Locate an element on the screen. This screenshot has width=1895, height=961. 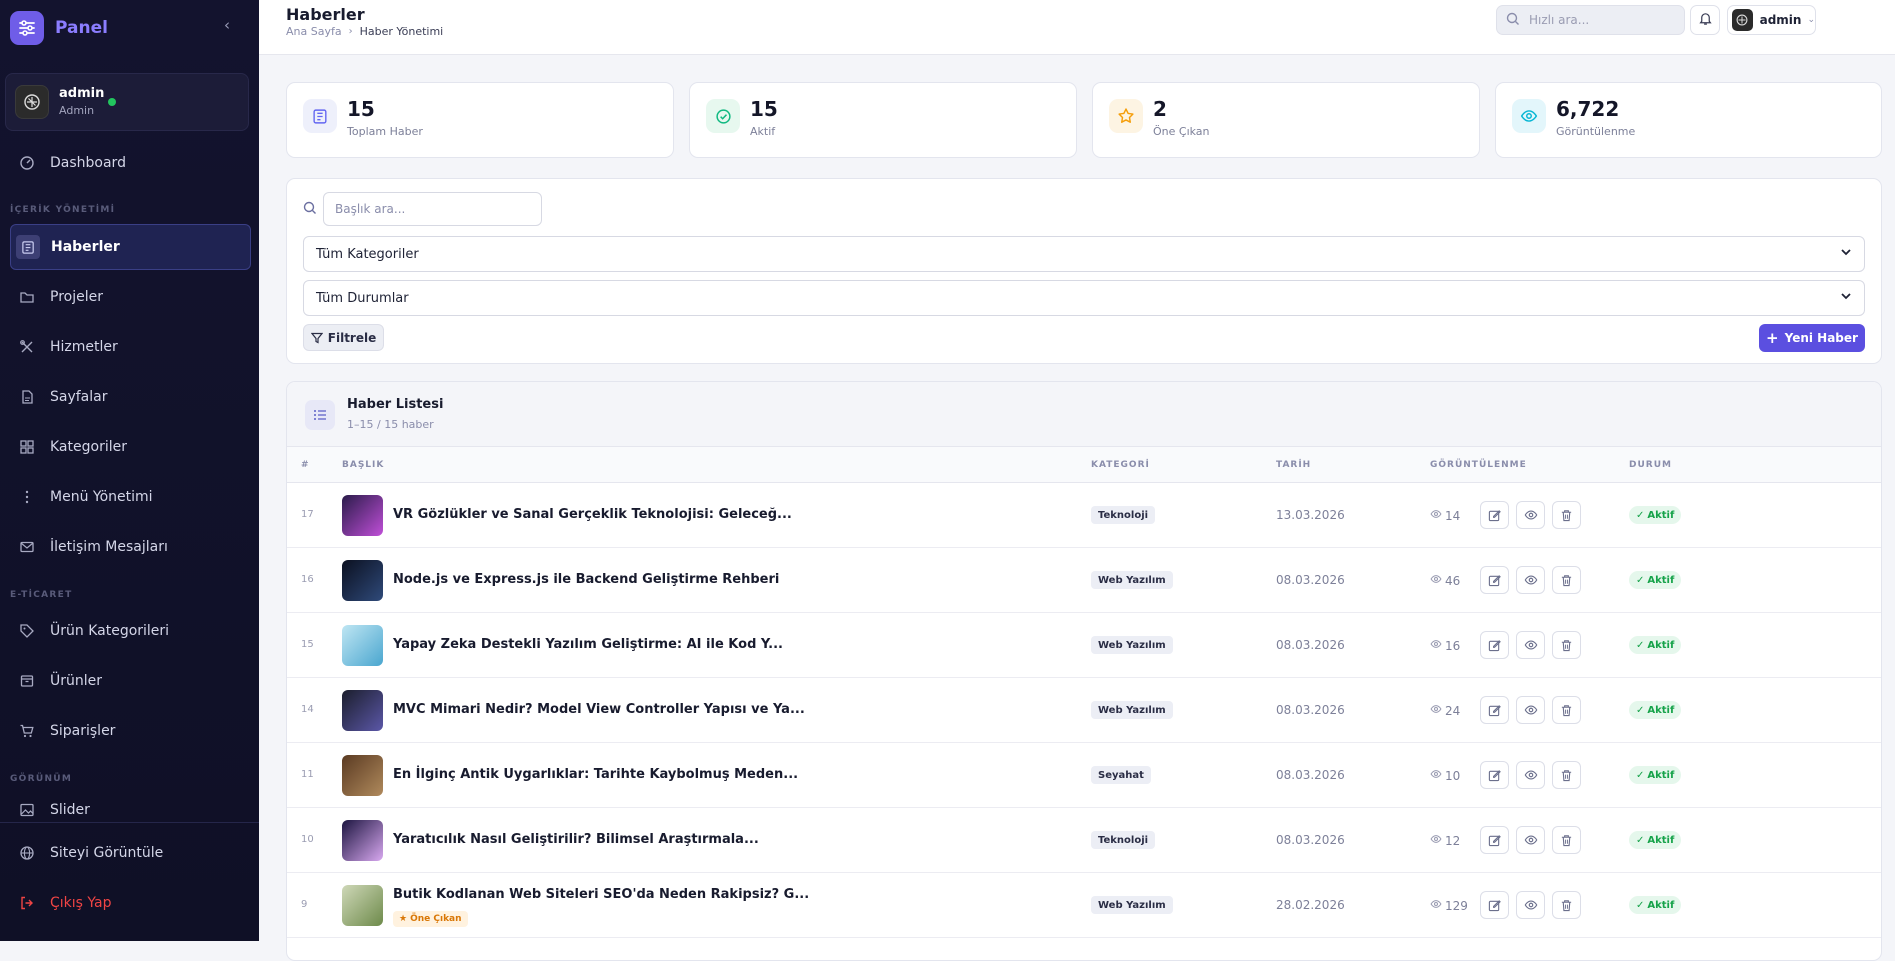
category-select: Tüm Kategoriler is located at coordinates (1084, 254).